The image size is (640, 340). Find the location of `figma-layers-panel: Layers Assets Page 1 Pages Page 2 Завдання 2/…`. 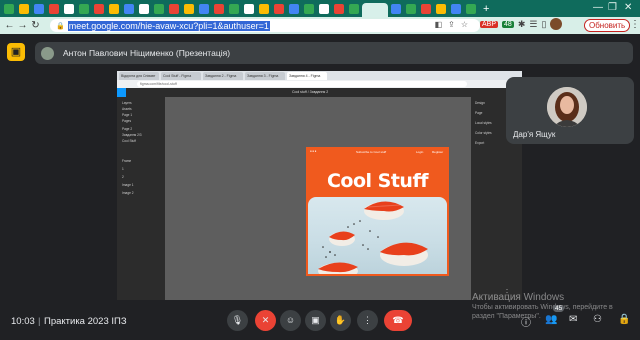

figma-layers-panel: Layers Assets Page 1 Pages Page 2 Завдання 2/… is located at coordinates (141, 198).